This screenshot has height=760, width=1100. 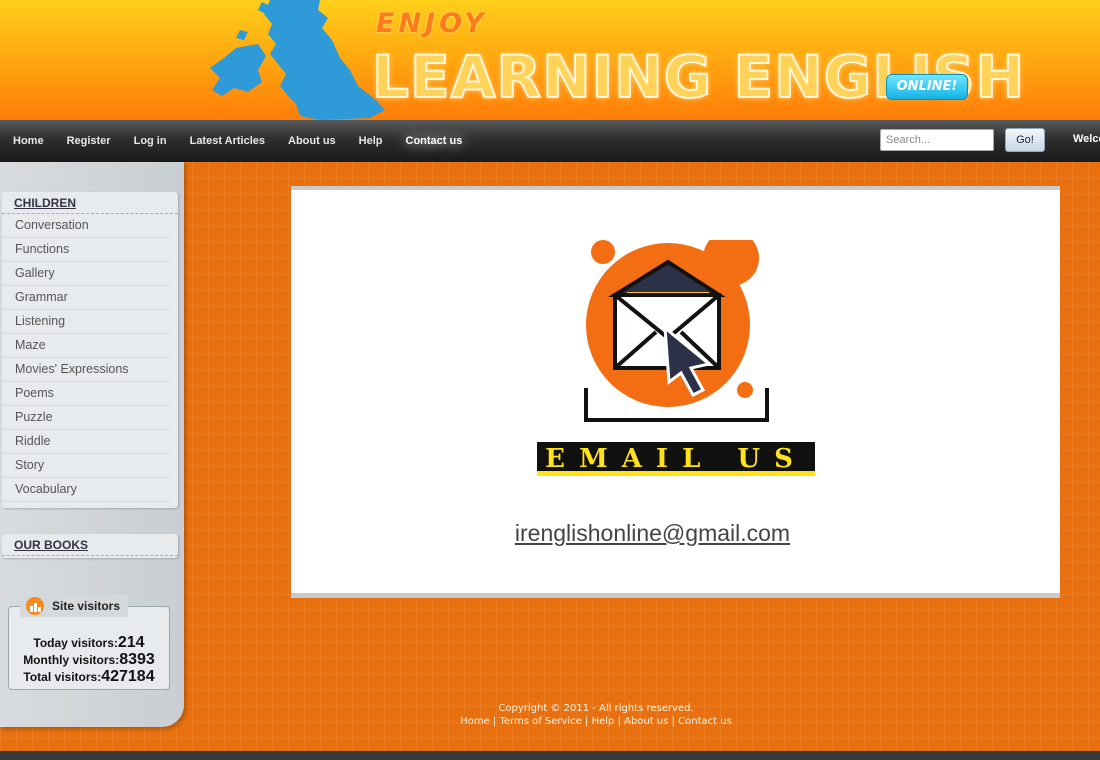 What do you see at coordinates (150, 141) in the screenshot?
I see `nav-login: Log in` at bounding box center [150, 141].